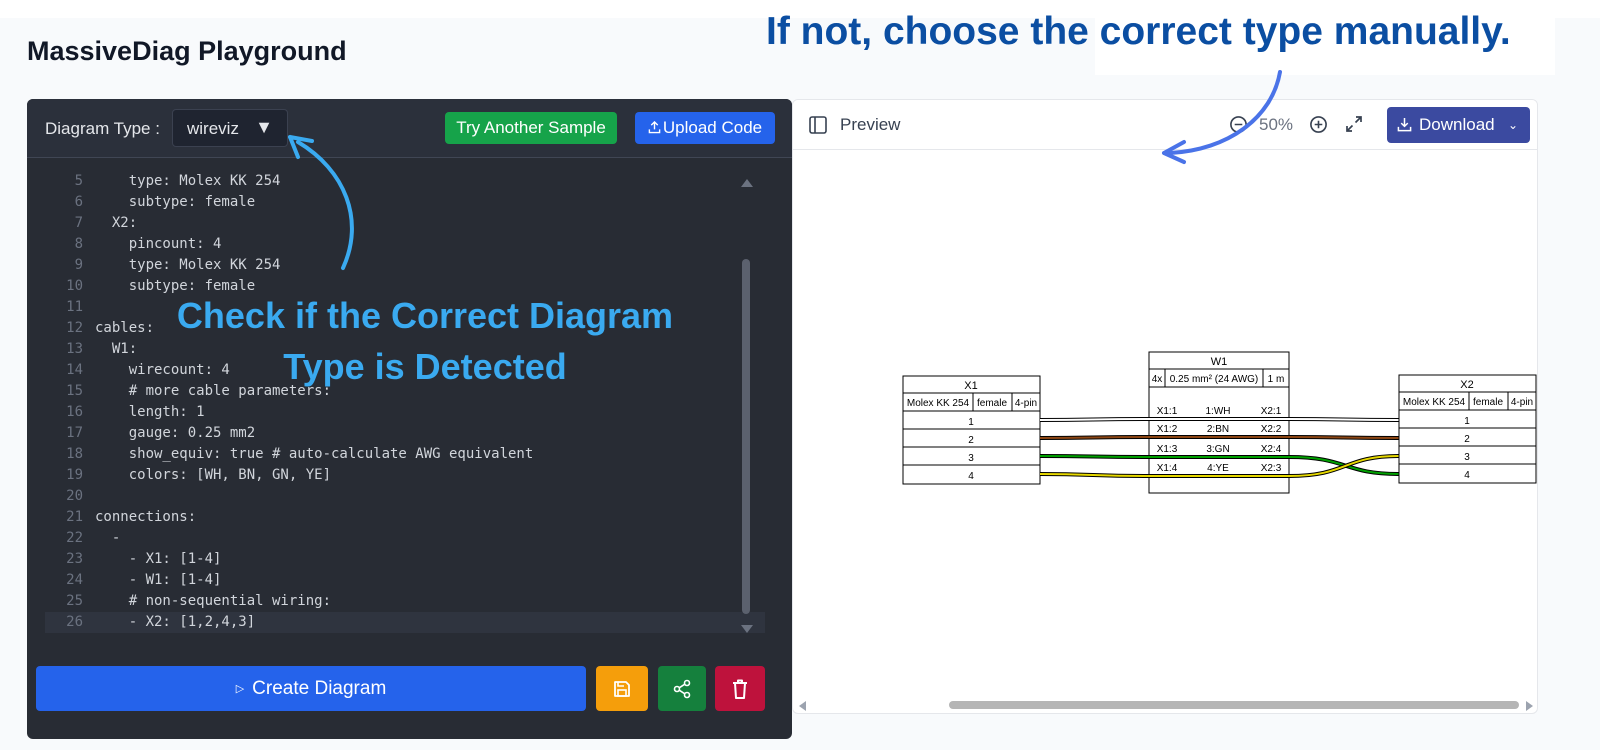 Image resolution: width=1600 pixels, height=750 pixels. I want to click on caret-down-icon: ▼, so click(264, 127).